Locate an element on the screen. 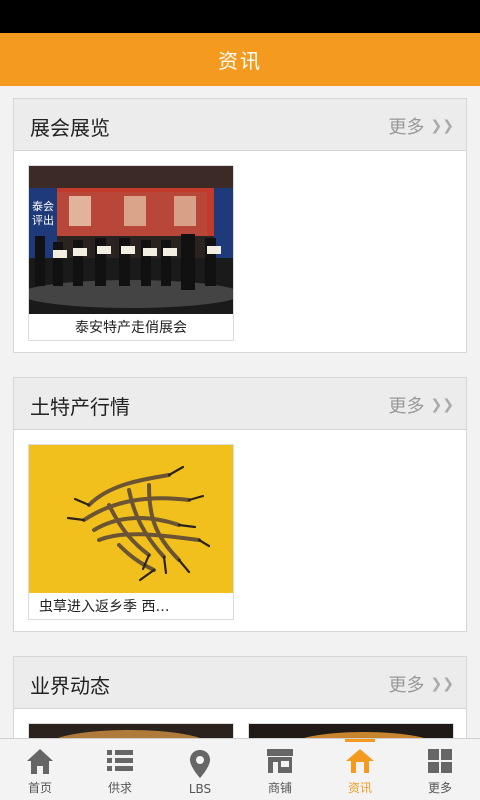 This screenshot has height=800, width=480. page-title: 资讯 is located at coordinates (240, 61).